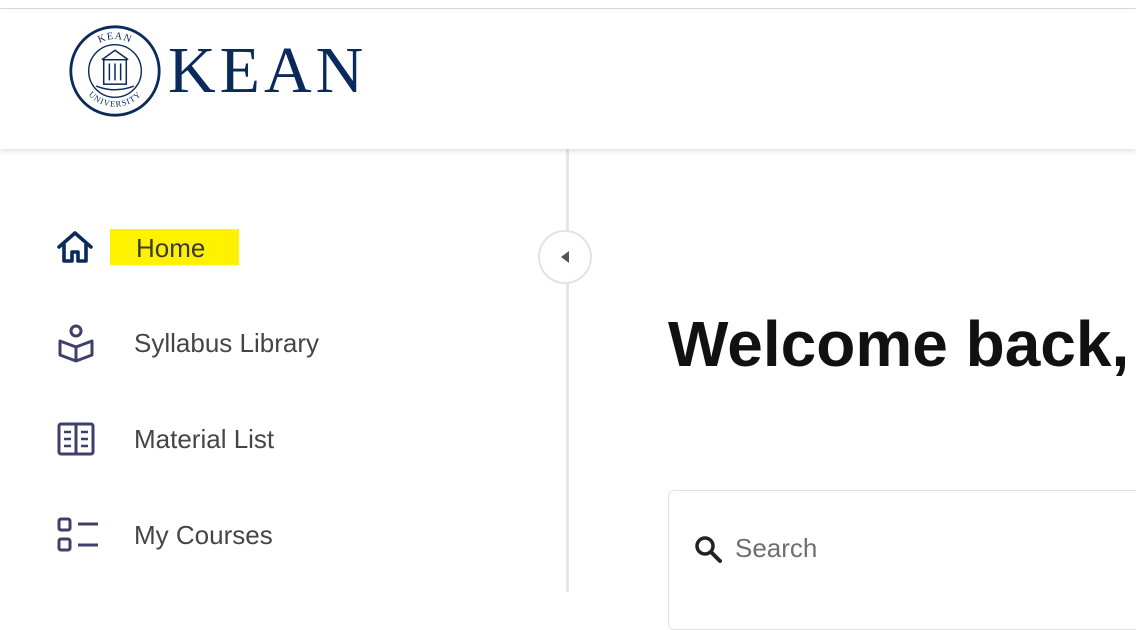  I want to click on search-bar, so click(904, 548).